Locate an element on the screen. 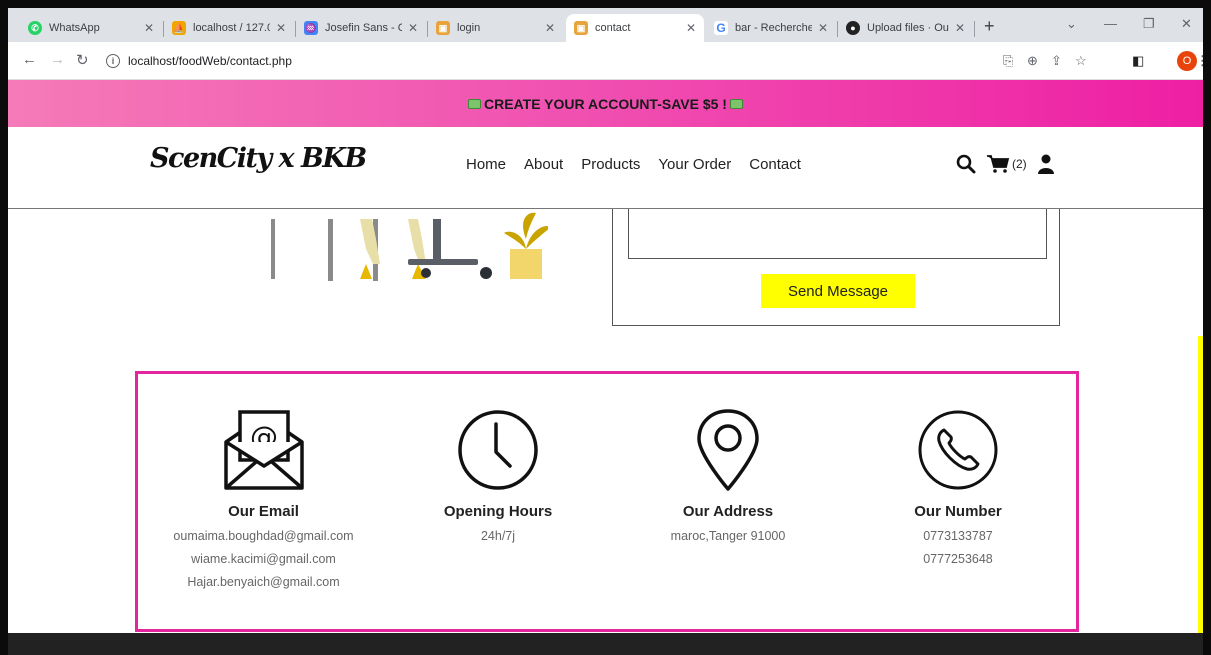  new-tab-icon: + is located at coordinates (989, 26).